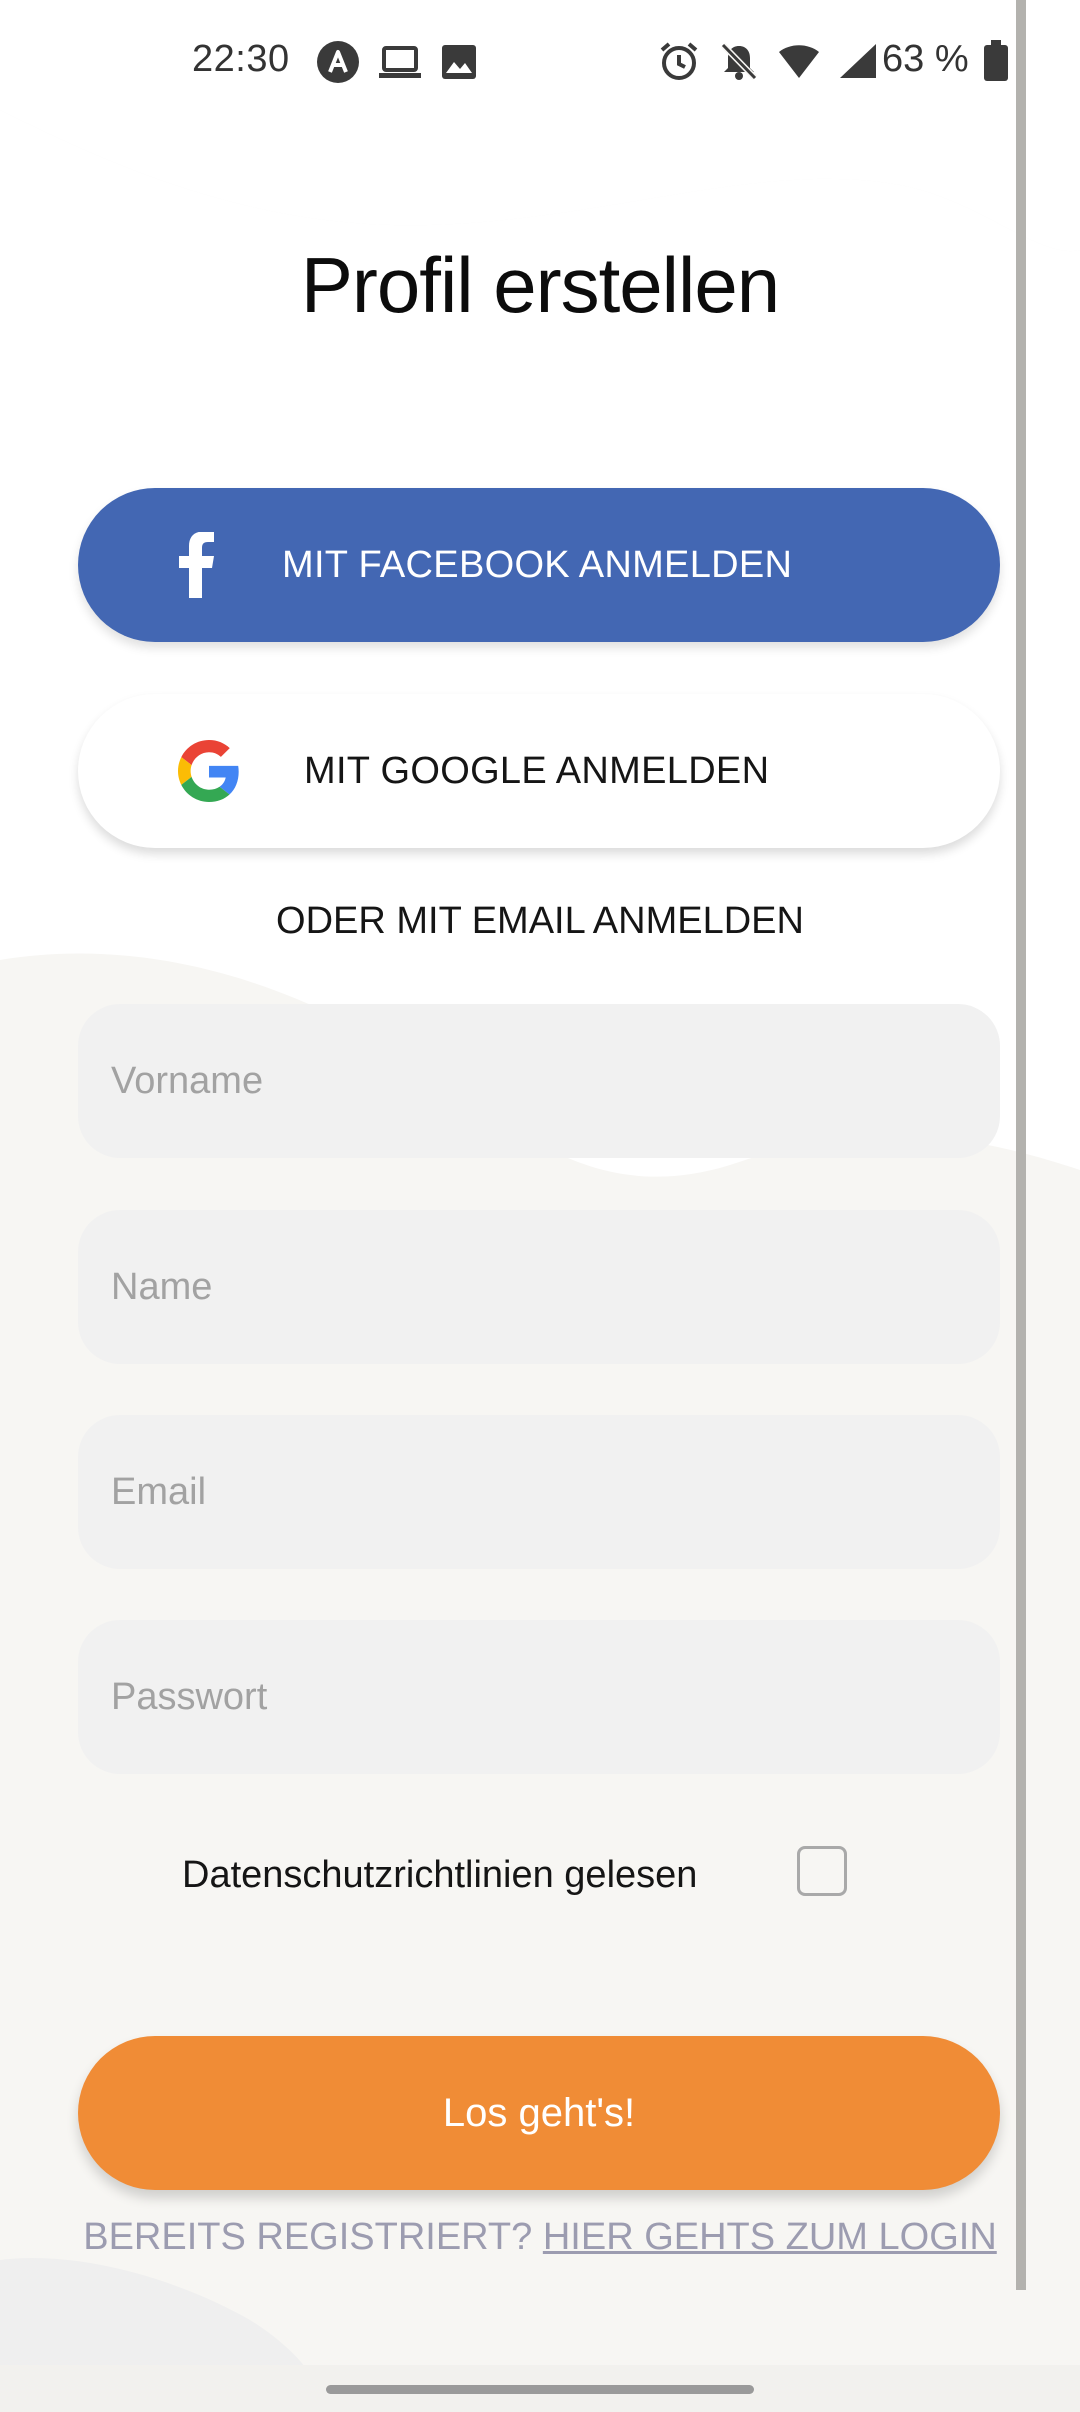 The image size is (1080, 2412). Describe the element at coordinates (540, 285) in the screenshot. I see `page-title: Profil erstellen` at that location.